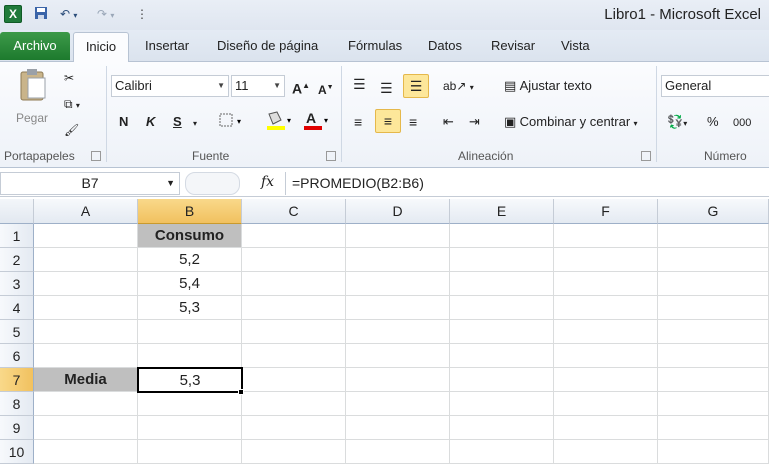 The image size is (769, 464). What do you see at coordinates (190, 260) in the screenshot?
I see `cell-b2: 5,2` at bounding box center [190, 260].